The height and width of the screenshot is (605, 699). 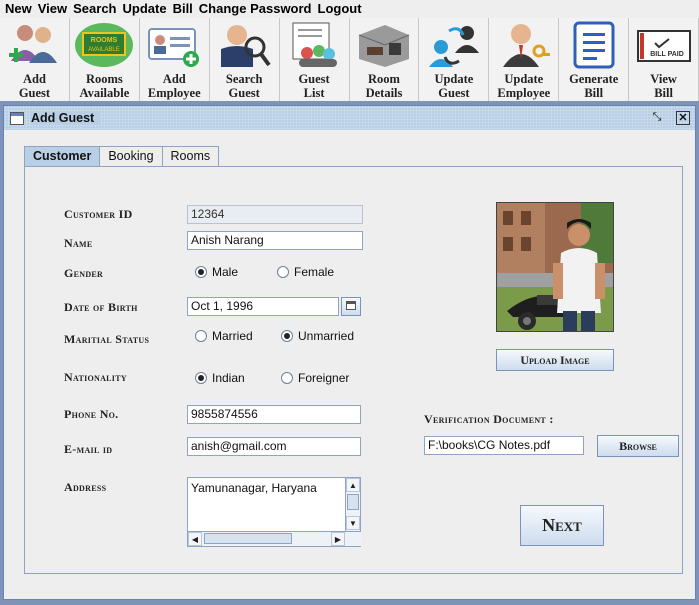 What do you see at coordinates (17, 118) in the screenshot?
I see `window-icon` at bounding box center [17, 118].